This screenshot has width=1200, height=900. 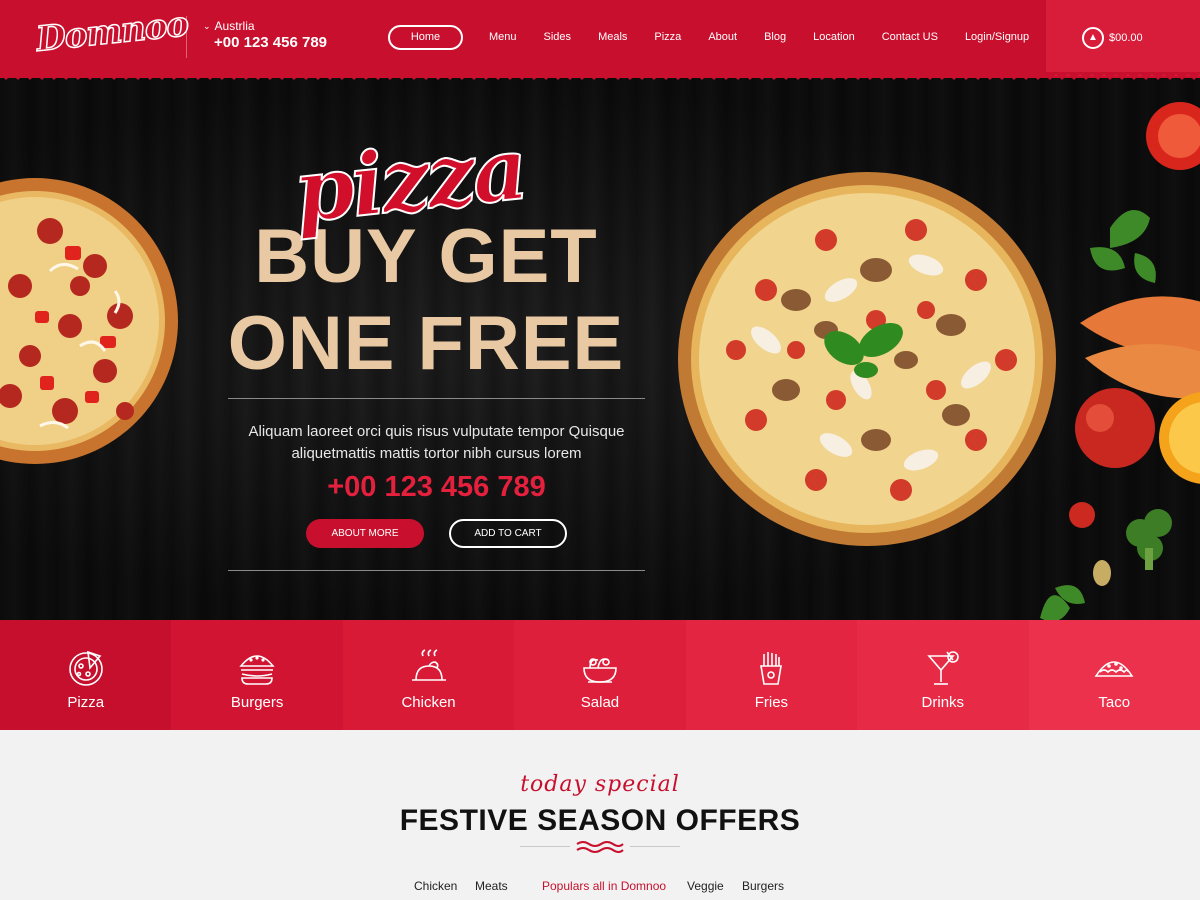 What do you see at coordinates (428, 665) in the screenshot?
I see `chicken-icon` at bounding box center [428, 665].